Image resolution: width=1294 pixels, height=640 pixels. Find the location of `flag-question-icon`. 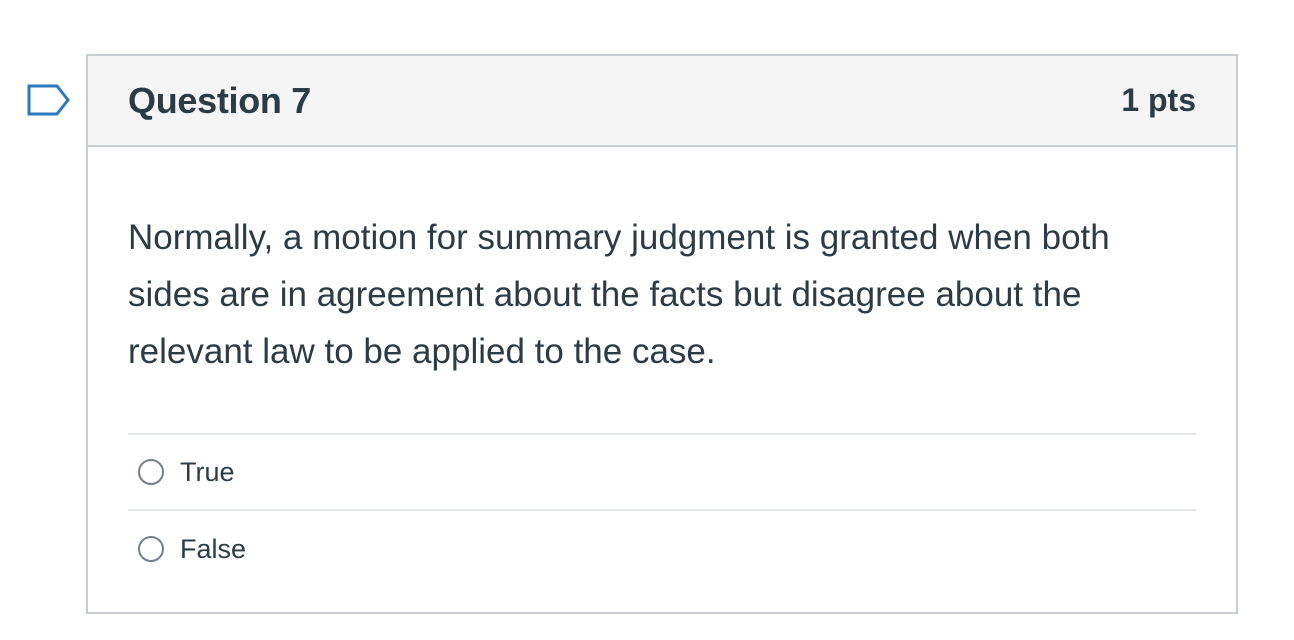

flag-question-icon is located at coordinates (49, 100).